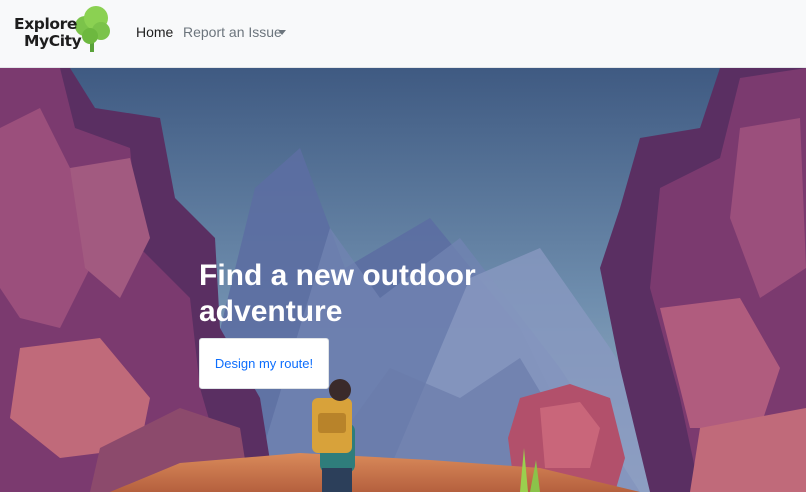 The height and width of the screenshot is (492, 806). I want to click on brand-logo: Explore MyCity, so click(63, 30).